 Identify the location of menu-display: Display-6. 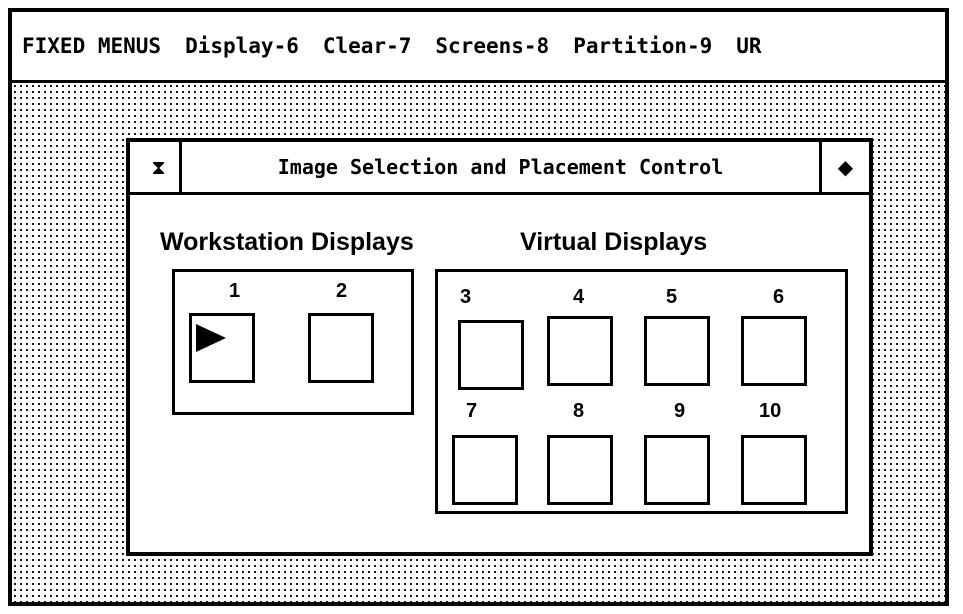
(242, 46).